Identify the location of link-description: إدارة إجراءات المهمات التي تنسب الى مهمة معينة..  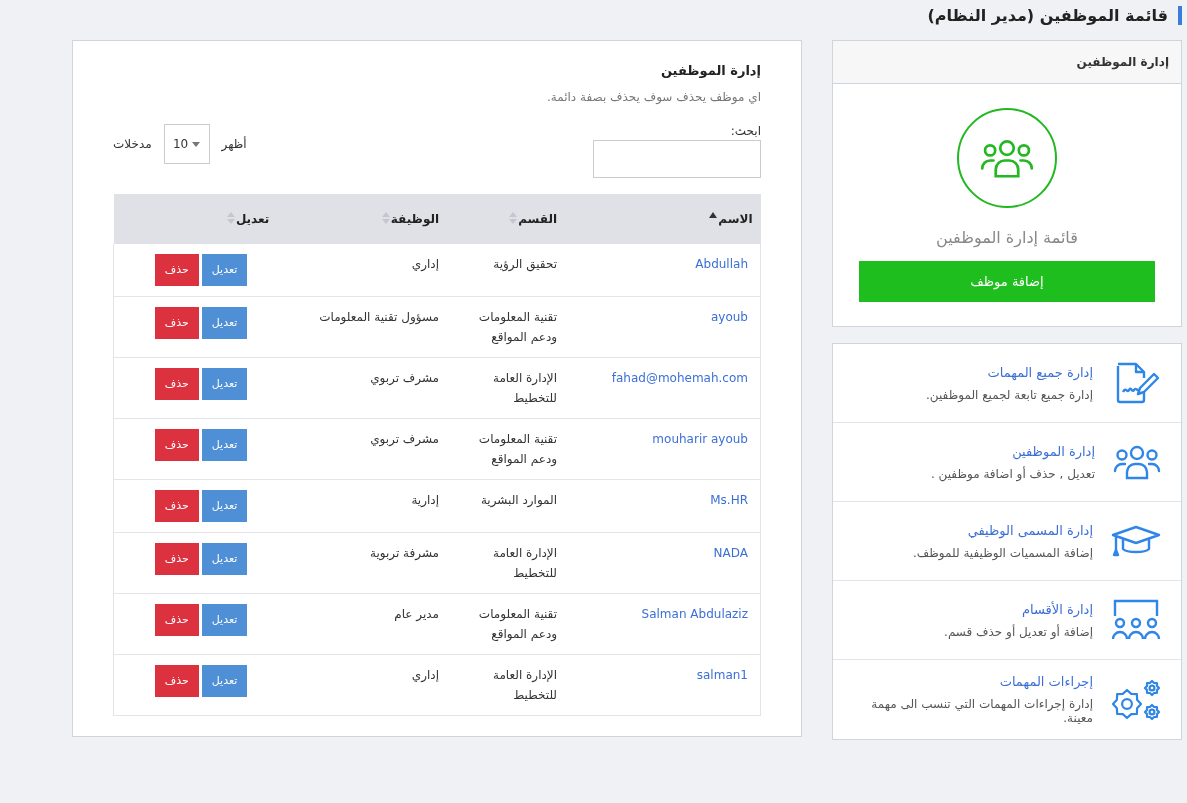
(981, 711).